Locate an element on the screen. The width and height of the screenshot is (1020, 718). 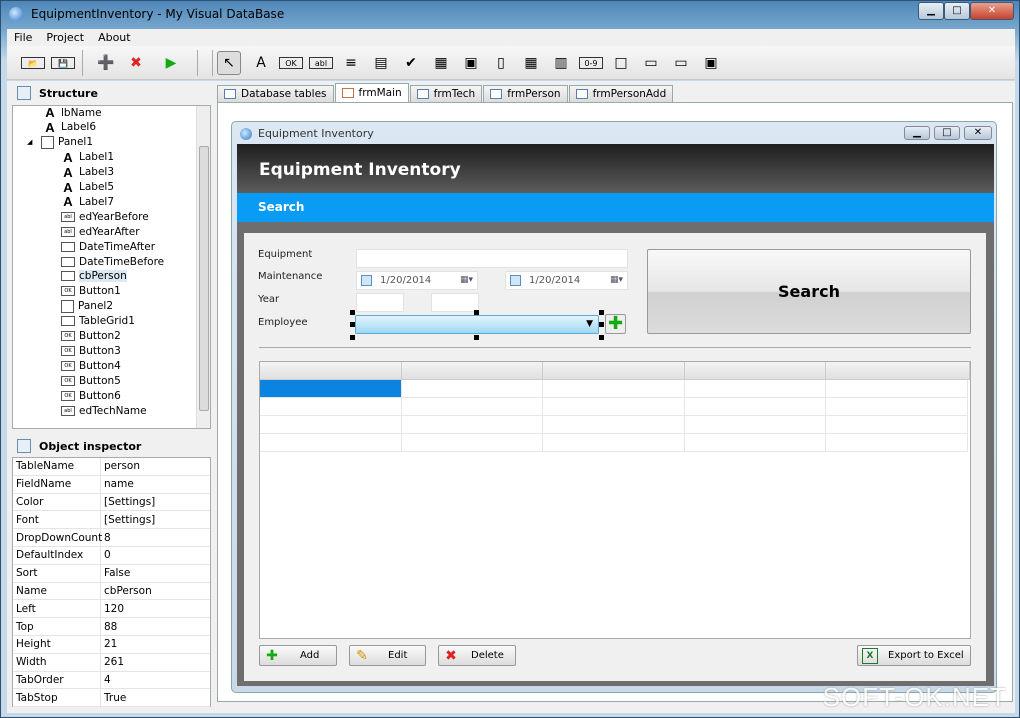
datetime-tool-icon: ▦ is located at coordinates (441, 63).